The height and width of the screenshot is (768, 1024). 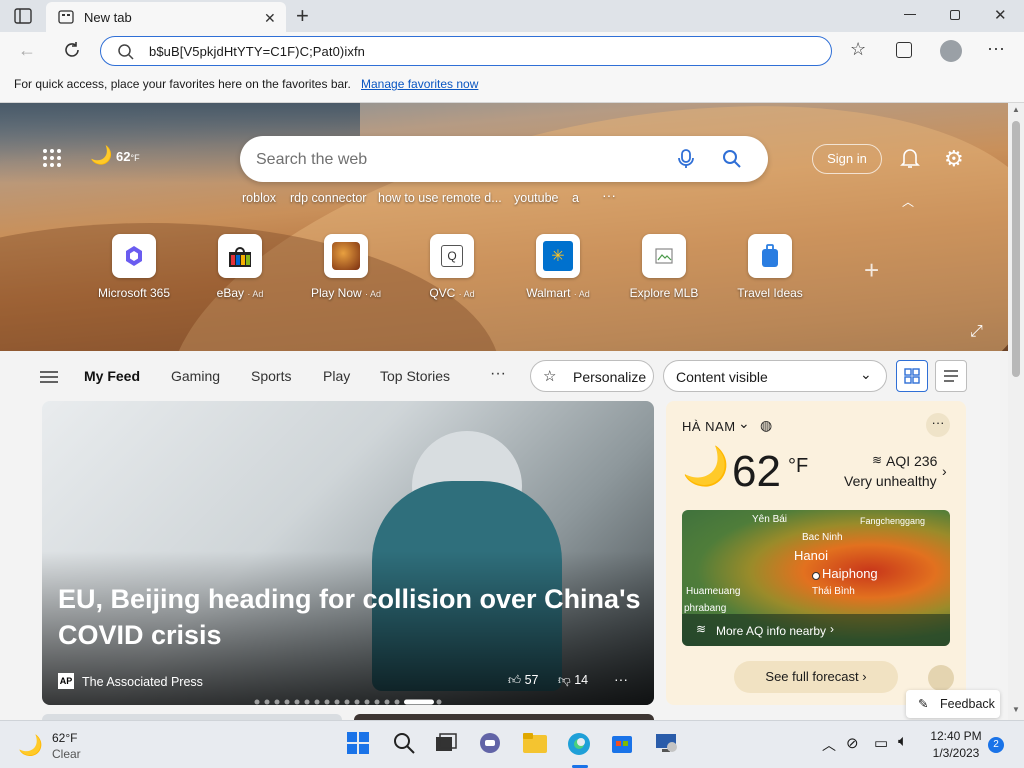 What do you see at coordinates (1016, 249) in the screenshot?
I see `scrollbar-thumb` at bounding box center [1016, 249].